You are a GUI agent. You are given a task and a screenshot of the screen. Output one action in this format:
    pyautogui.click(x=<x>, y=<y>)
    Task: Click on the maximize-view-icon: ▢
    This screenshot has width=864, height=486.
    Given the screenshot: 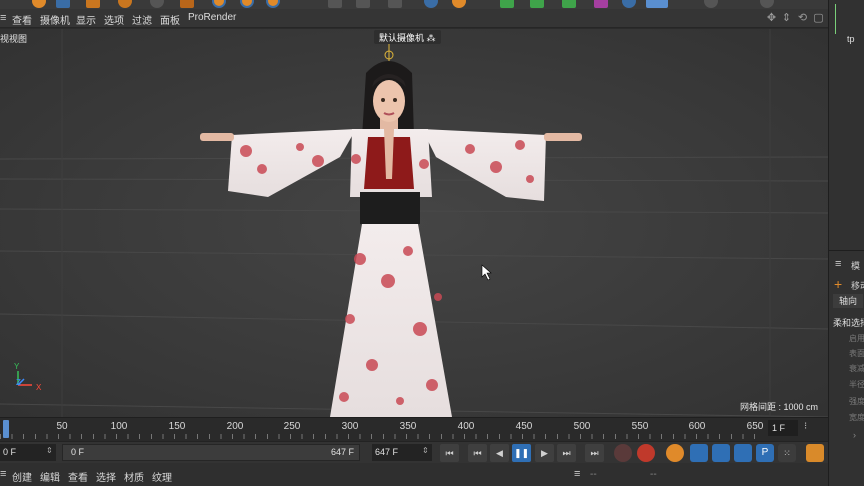 What is the action you would take?
    pyautogui.click(x=818, y=18)
    